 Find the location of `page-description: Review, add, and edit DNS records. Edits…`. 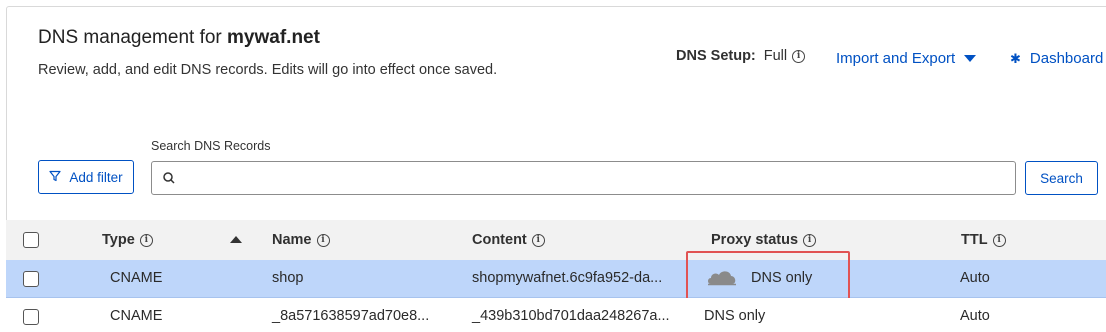

page-description: Review, add, and edit DNS records. Edits… is located at coordinates (268, 70).